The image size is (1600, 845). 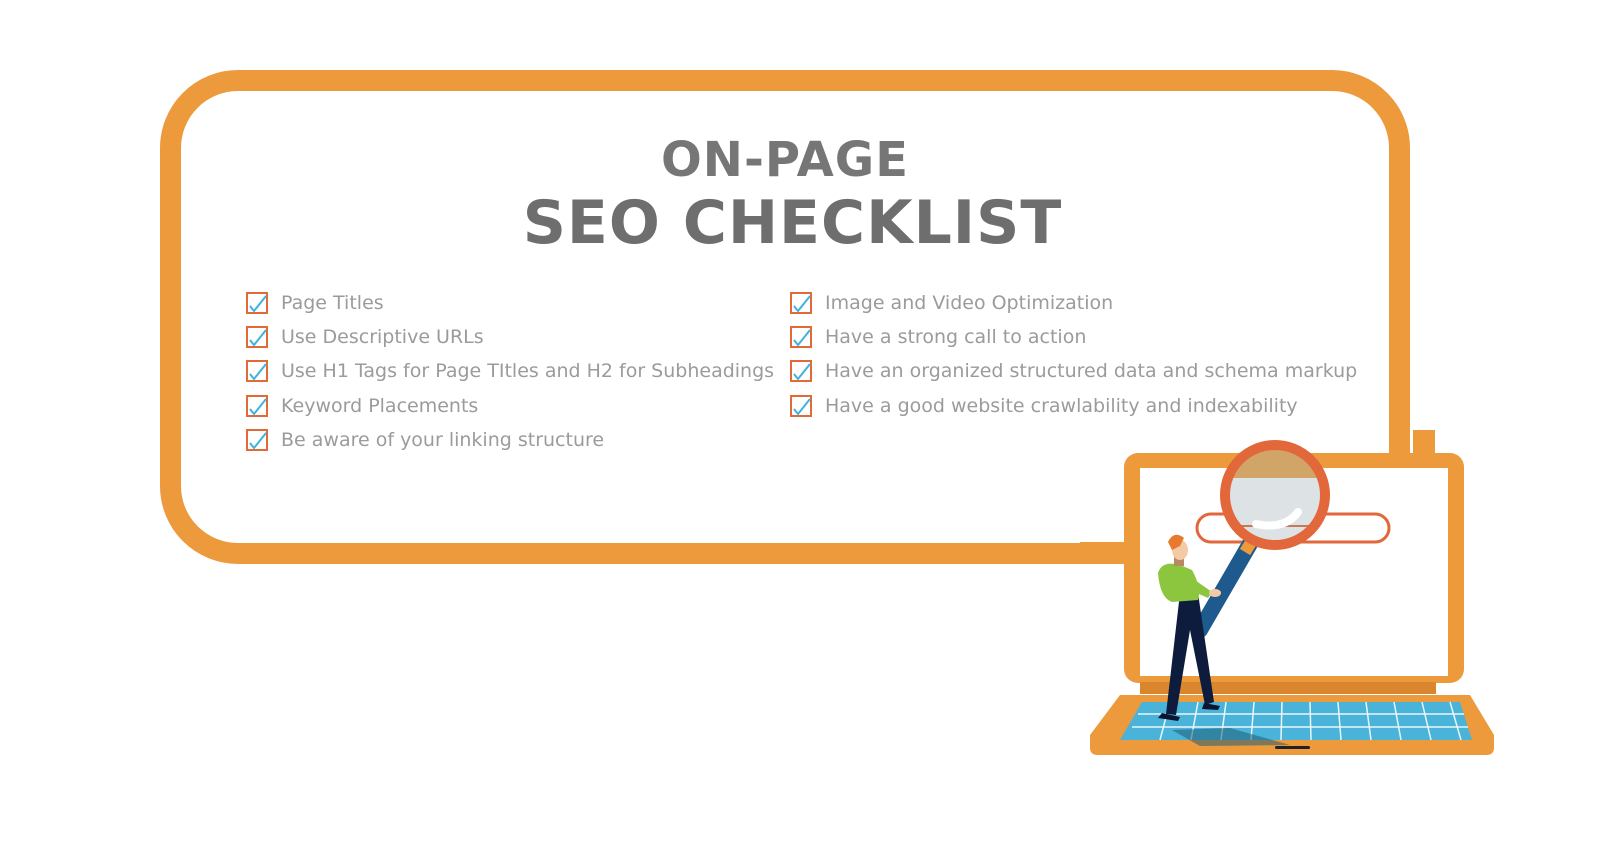 I want to click on laptop-illustration, so click(x=1287, y=592).